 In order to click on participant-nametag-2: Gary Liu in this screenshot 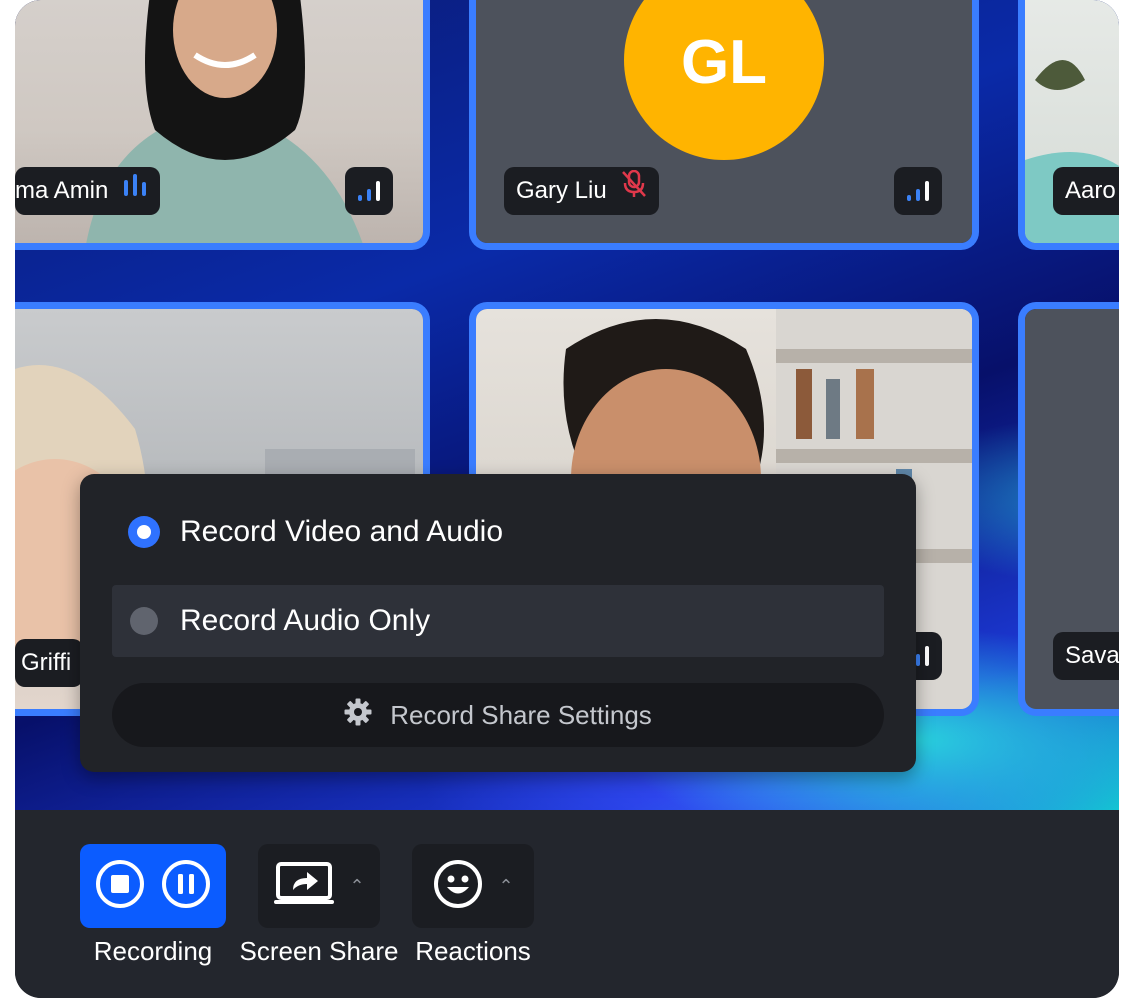, I will do `click(581, 191)`.